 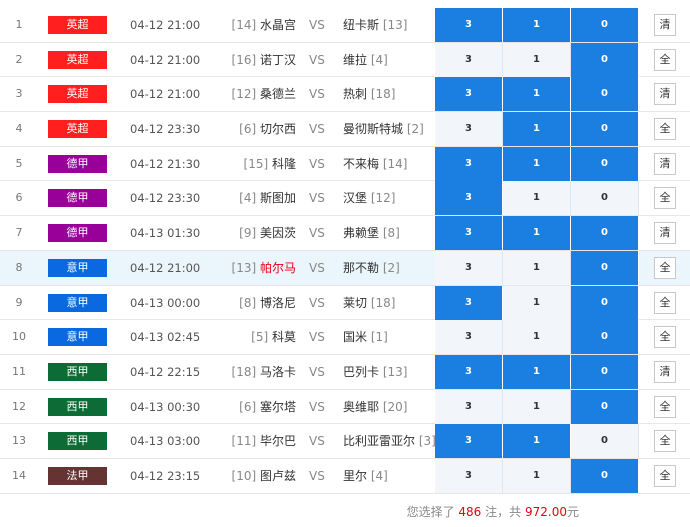 What do you see at coordinates (365, 60) in the screenshot?
I see `away-team: 维拉 [4]` at bounding box center [365, 60].